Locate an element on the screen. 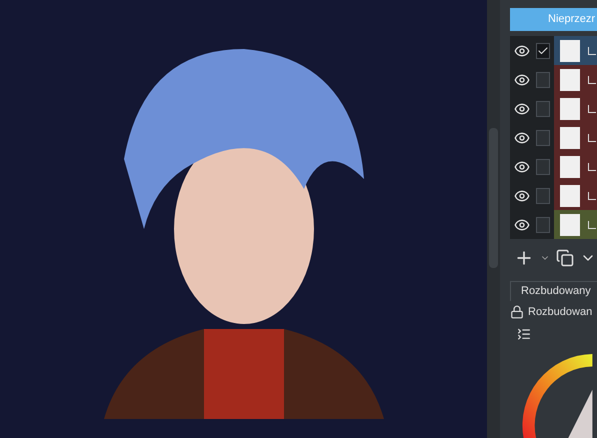 This screenshot has width=597, height=438. tab: Rozbudowany is located at coordinates (553, 291).